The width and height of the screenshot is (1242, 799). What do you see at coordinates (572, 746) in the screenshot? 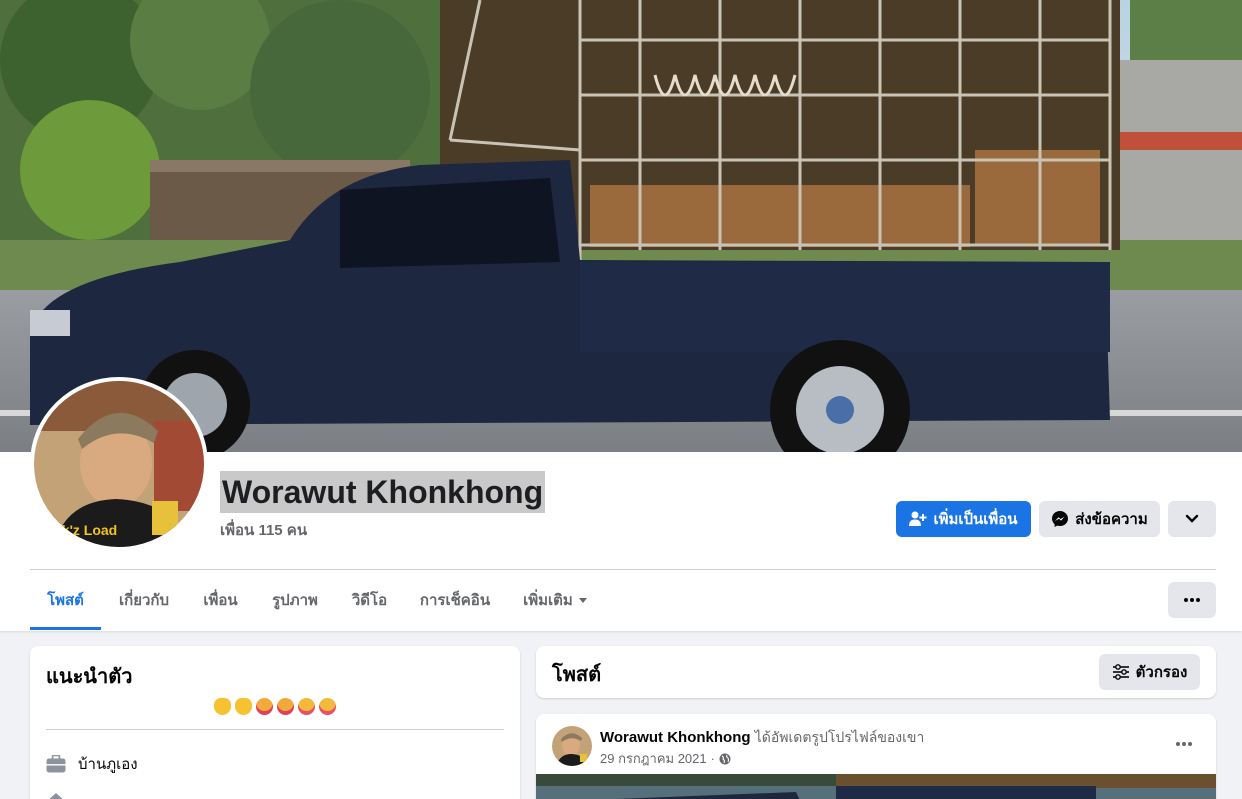
I see `post-author-avatar` at bounding box center [572, 746].